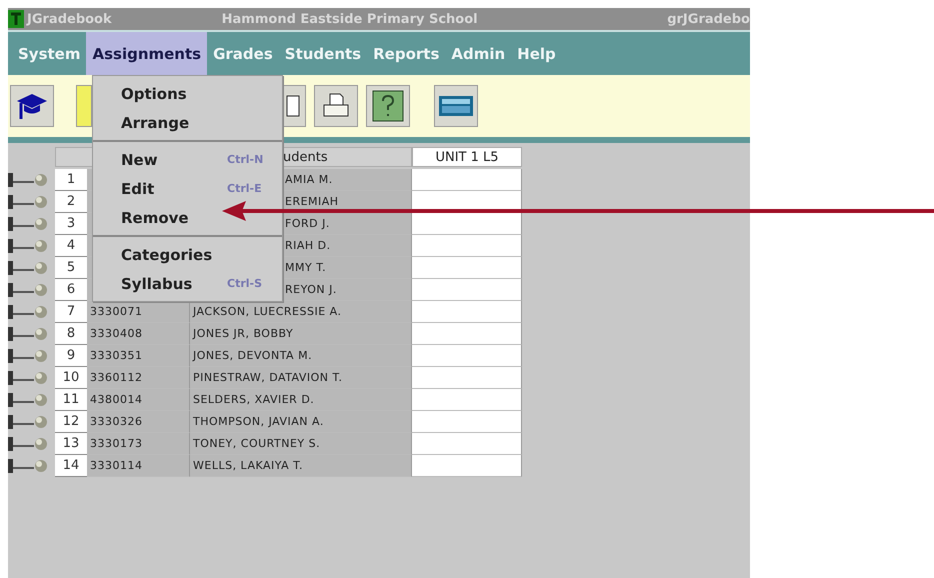 The image size is (934, 578). What do you see at coordinates (301, 312) in the screenshot?
I see `table-cell: JACKSON, LUECRESSIE A.` at bounding box center [301, 312].